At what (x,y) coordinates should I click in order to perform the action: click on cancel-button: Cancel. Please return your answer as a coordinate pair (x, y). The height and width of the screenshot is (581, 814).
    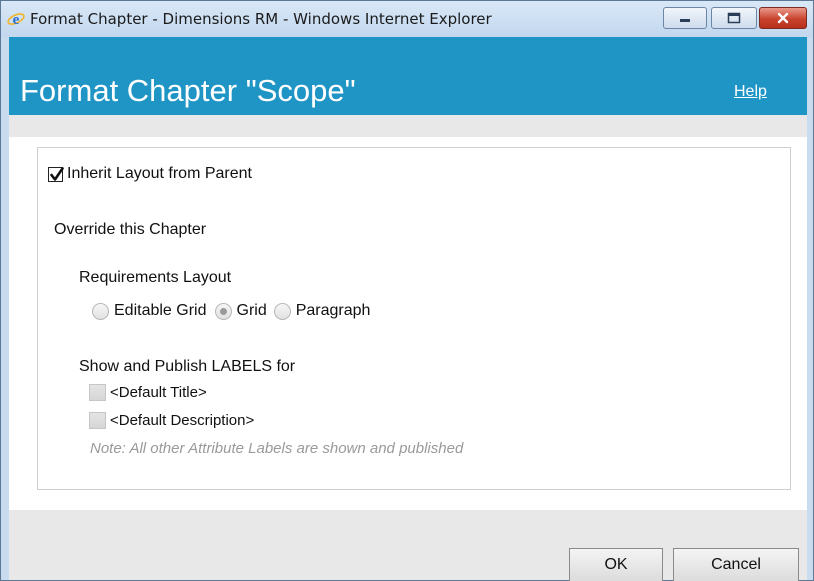
    Looking at the image, I should click on (736, 564).